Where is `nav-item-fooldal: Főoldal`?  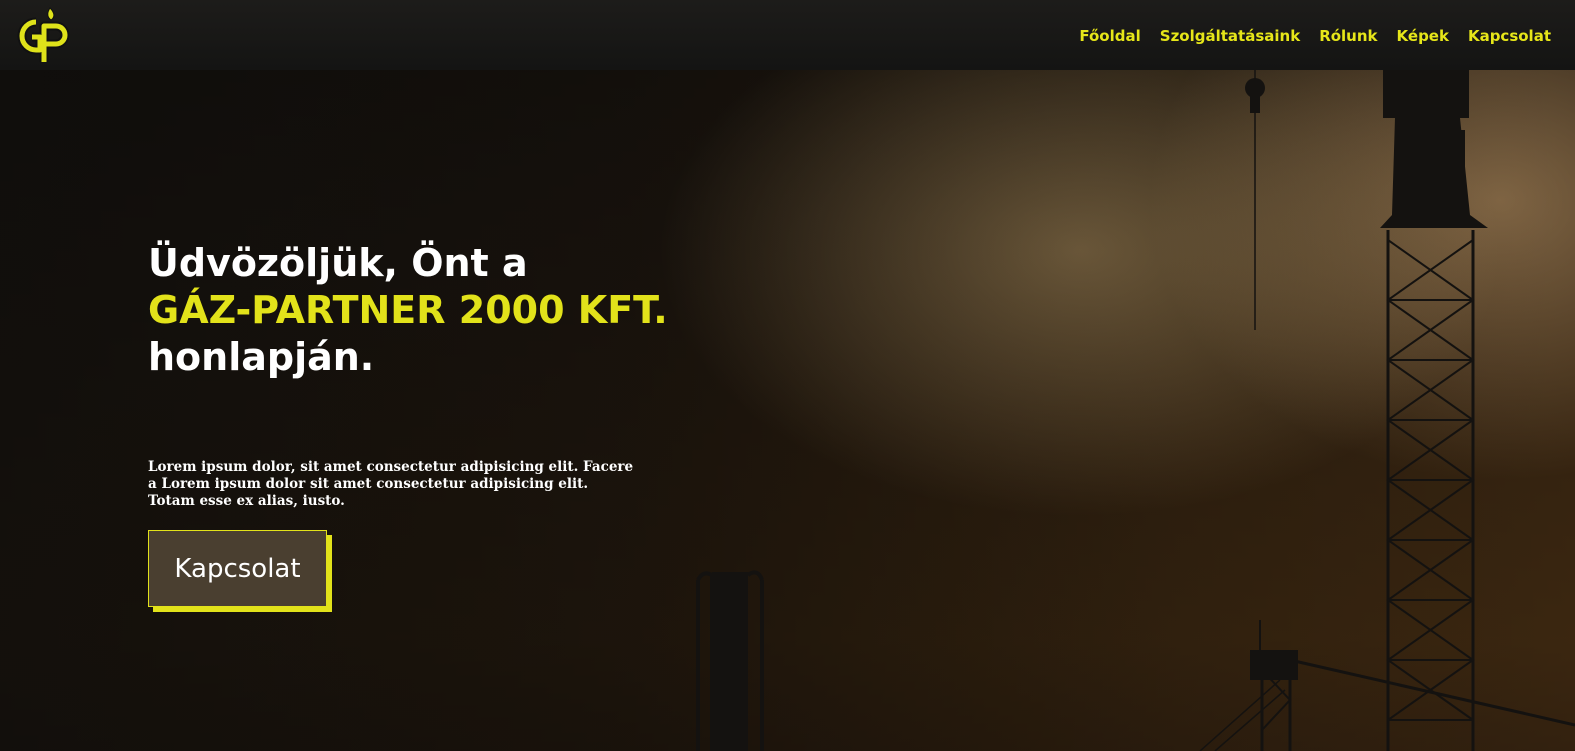
nav-item-fooldal: Főoldal is located at coordinates (1109, 36).